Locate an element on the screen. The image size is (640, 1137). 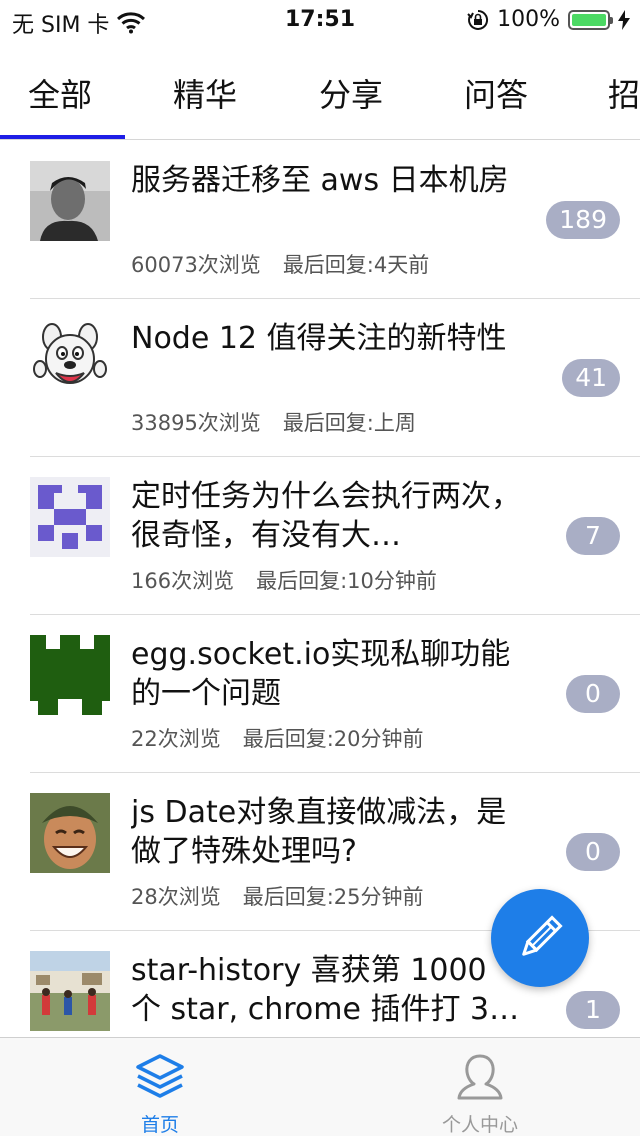
topic-title: Node 12 值得关注的新特性 is located at coordinates (326, 338).